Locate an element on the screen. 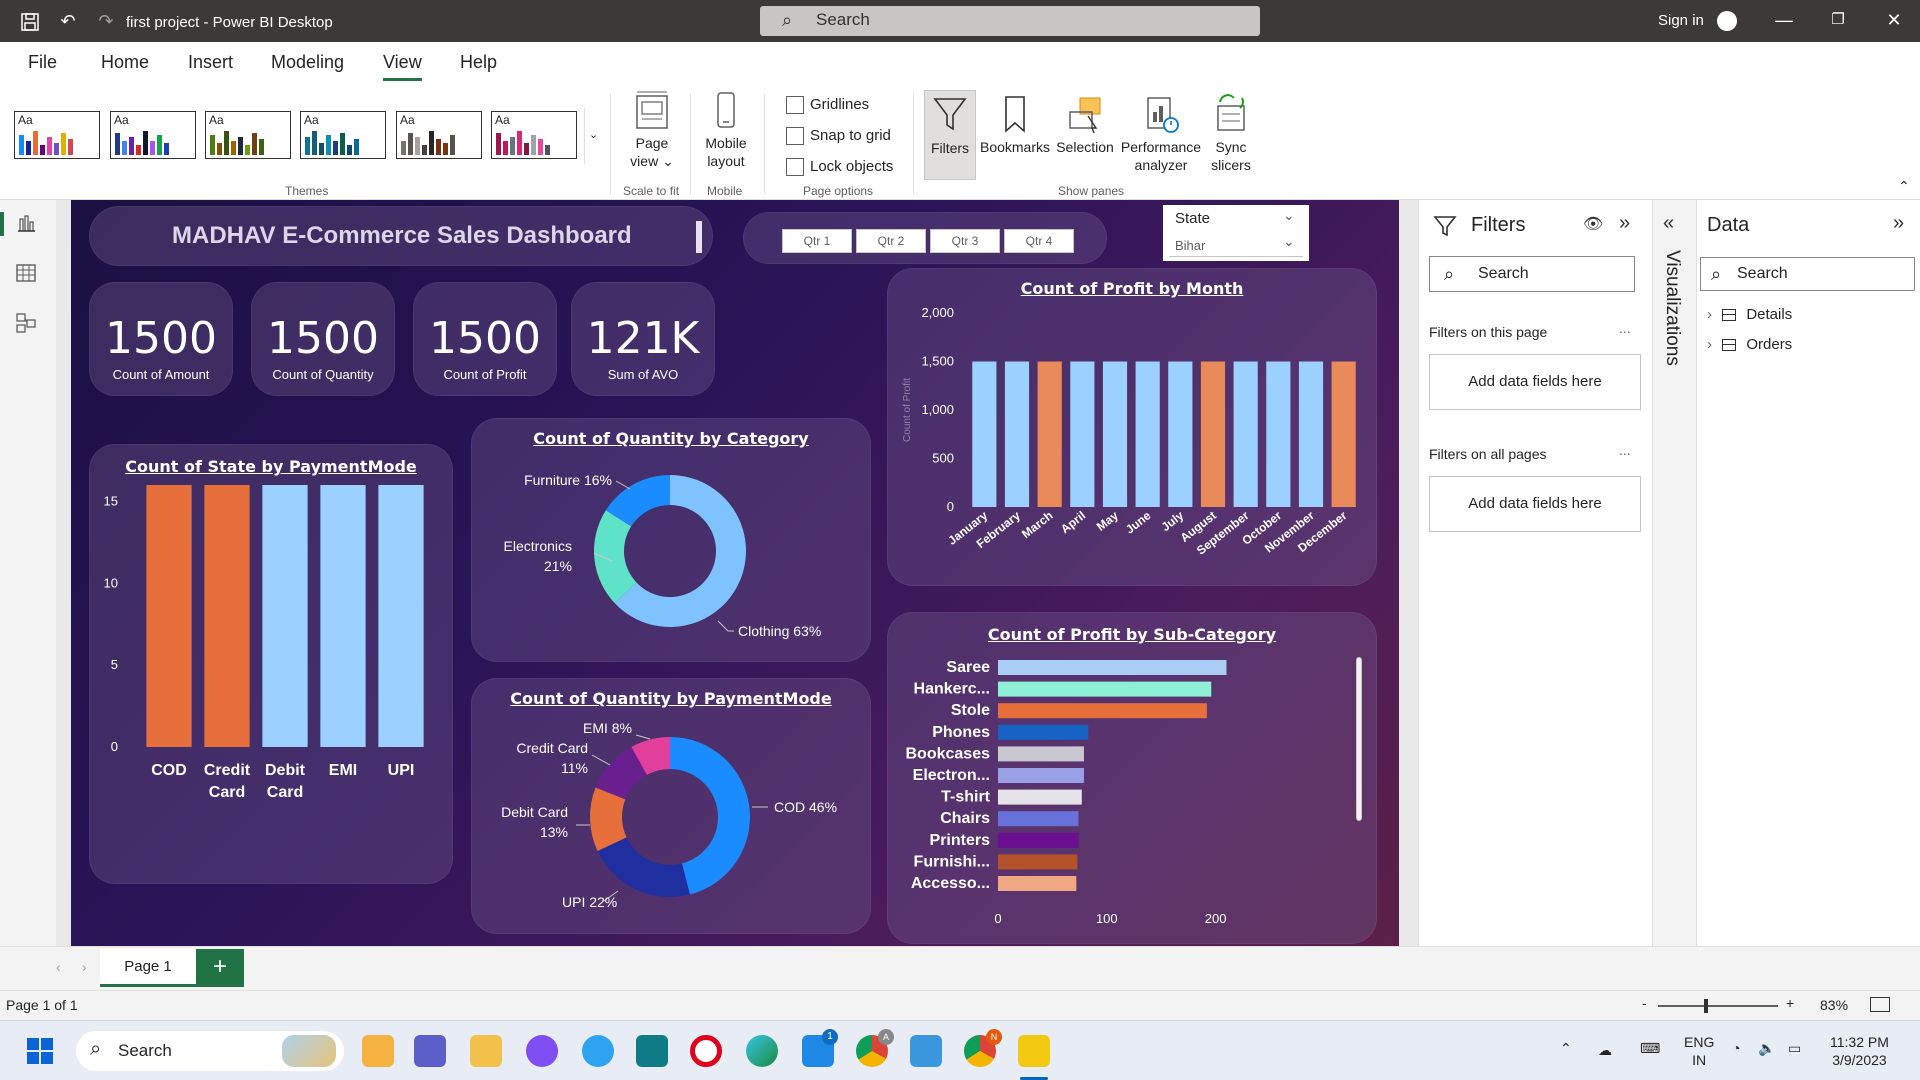 Image resolution: width=1920 pixels, height=1080 pixels. folder-icon is located at coordinates (486, 1051).